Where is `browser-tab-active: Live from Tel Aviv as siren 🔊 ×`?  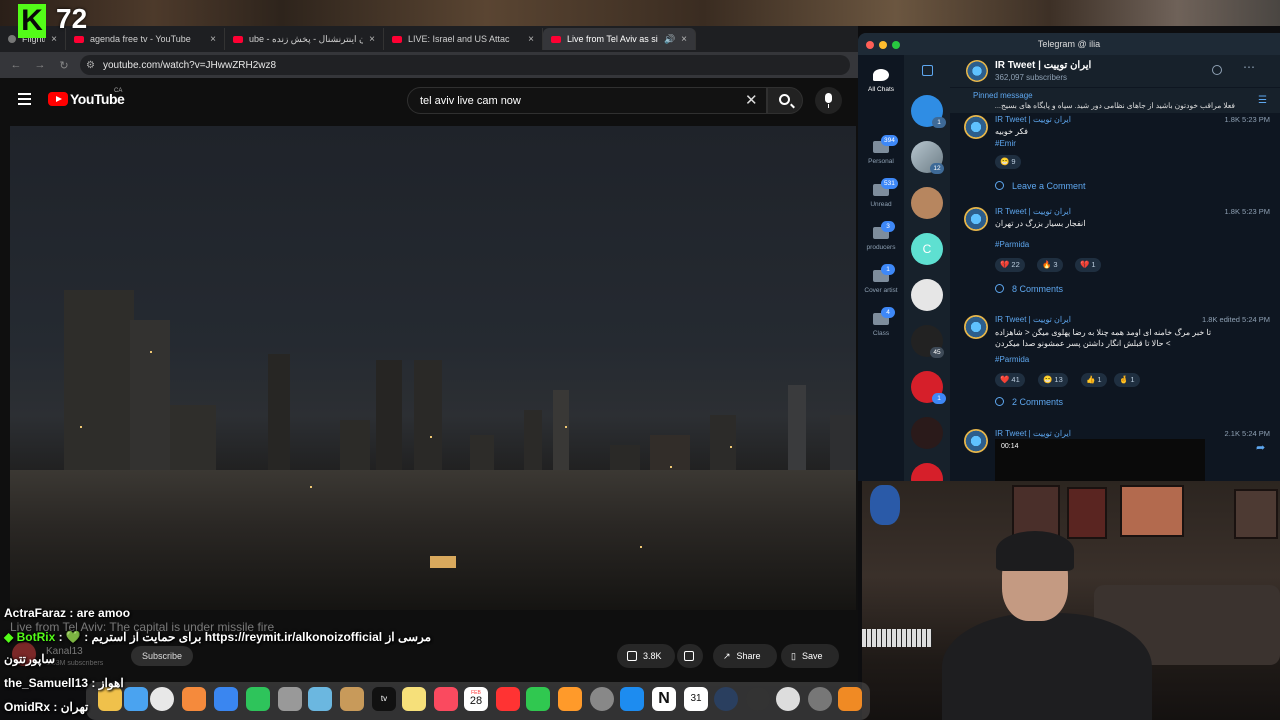
browser-tab-active: Live from Tel Aviv as siren 🔊 × is located at coordinates (619, 39).